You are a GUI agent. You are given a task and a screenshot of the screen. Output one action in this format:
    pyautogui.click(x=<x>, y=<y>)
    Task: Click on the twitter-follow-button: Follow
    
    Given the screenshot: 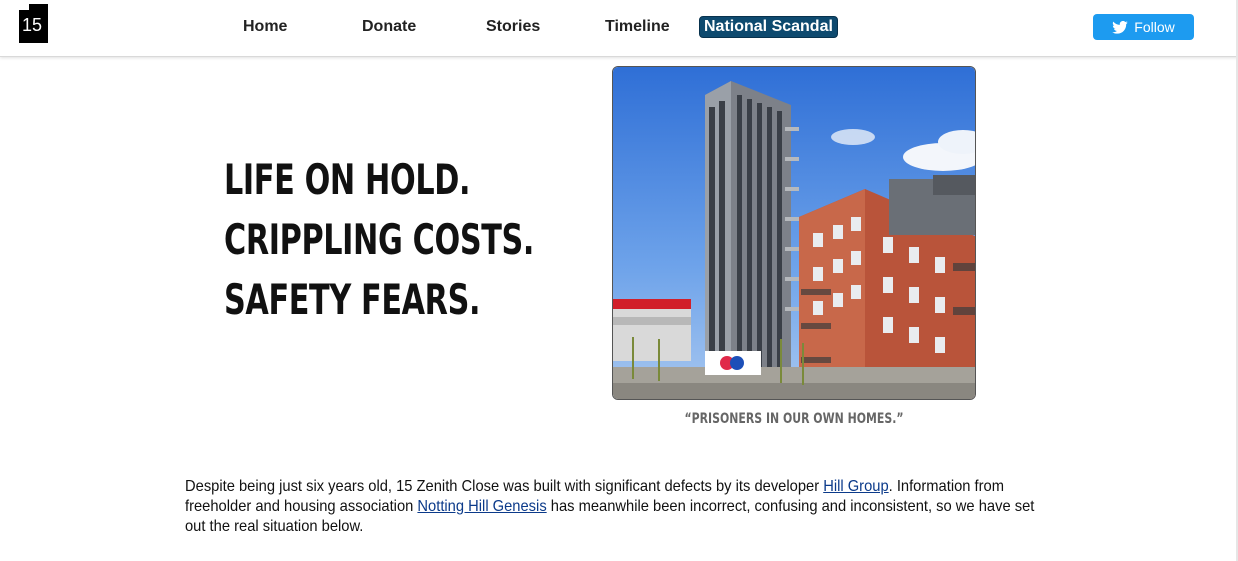 What is the action you would take?
    pyautogui.click(x=1143, y=27)
    